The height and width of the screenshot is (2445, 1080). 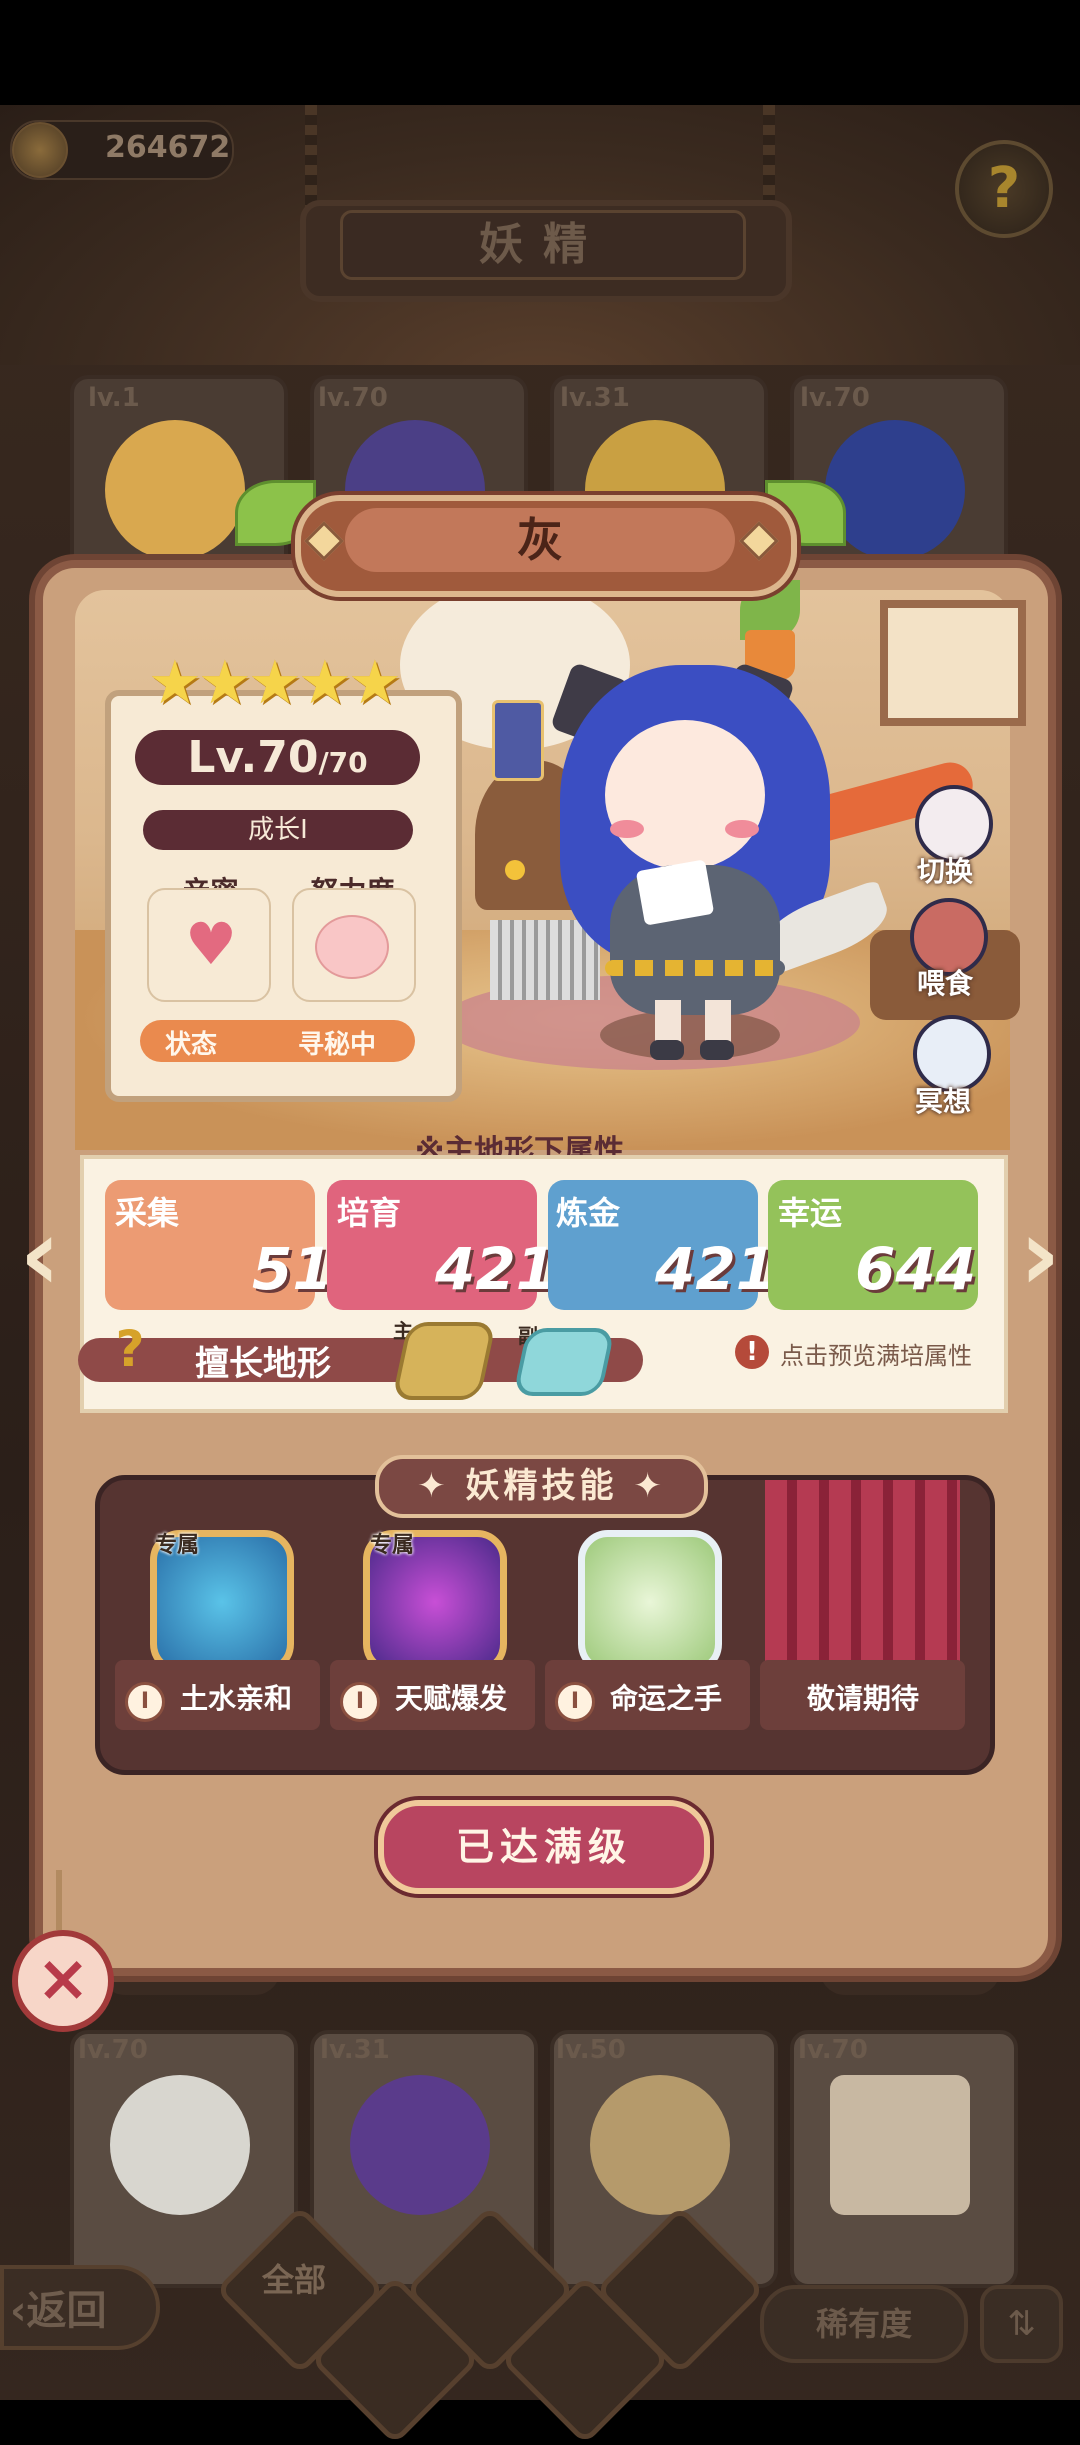 What do you see at coordinates (147, 1213) in the screenshot?
I see `attr-gather-label: 采集` at bounding box center [147, 1213].